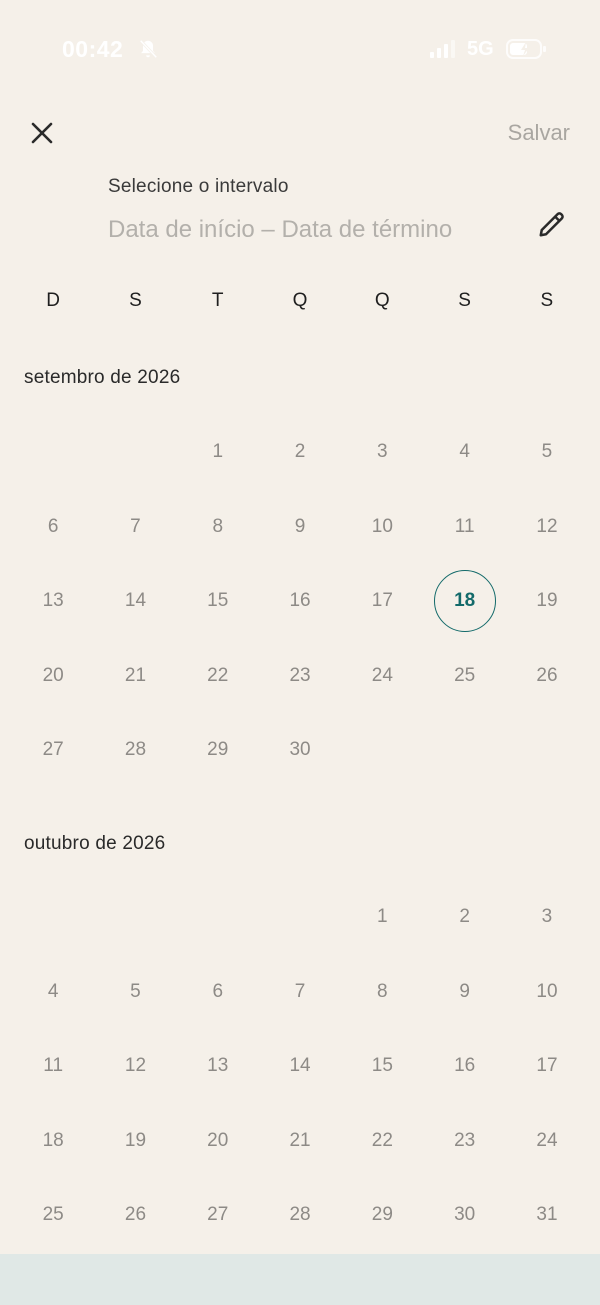 The width and height of the screenshot is (600, 1305). What do you see at coordinates (547, 1215) in the screenshot?
I see `day-cell: 31` at bounding box center [547, 1215].